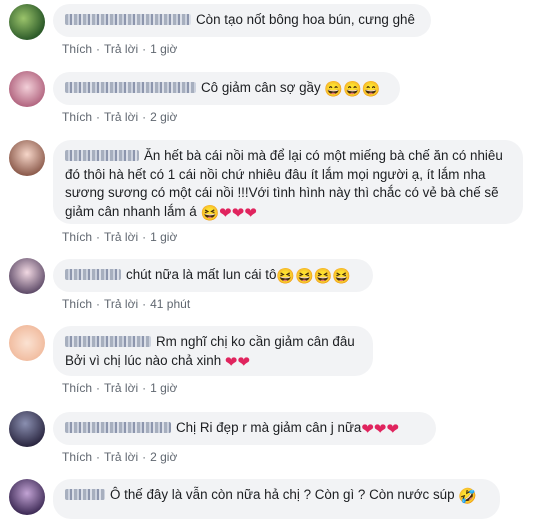 The width and height of the screenshot is (560, 519). I want to click on comment-text: Còn tạo nốt bông hoa bún, cưng ghê, so click(305, 19).